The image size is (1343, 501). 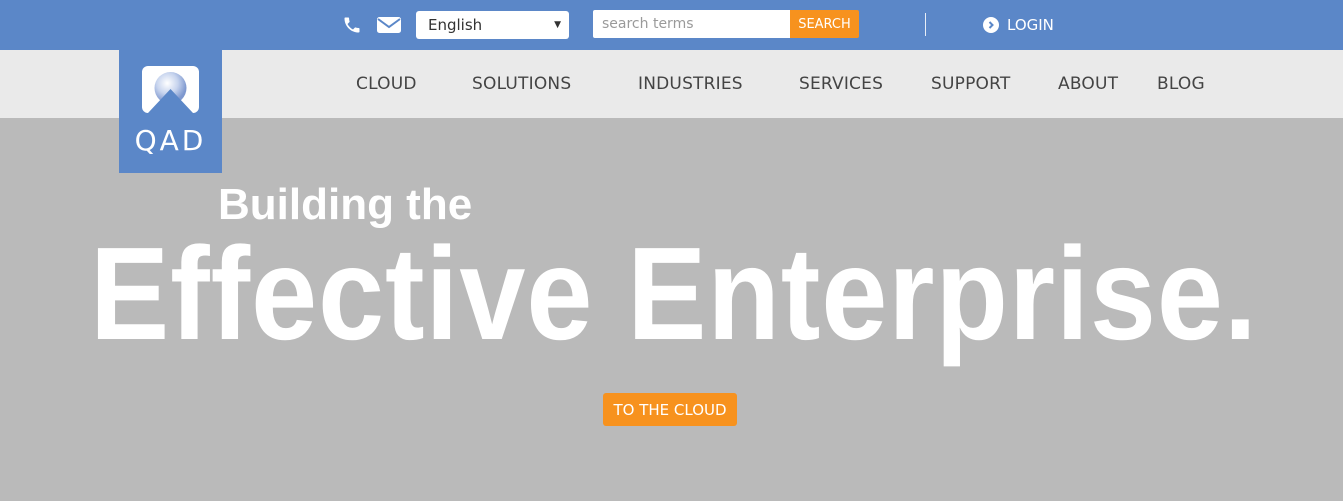 I want to click on nav-item-blog: BLOG, so click(x=1181, y=84).